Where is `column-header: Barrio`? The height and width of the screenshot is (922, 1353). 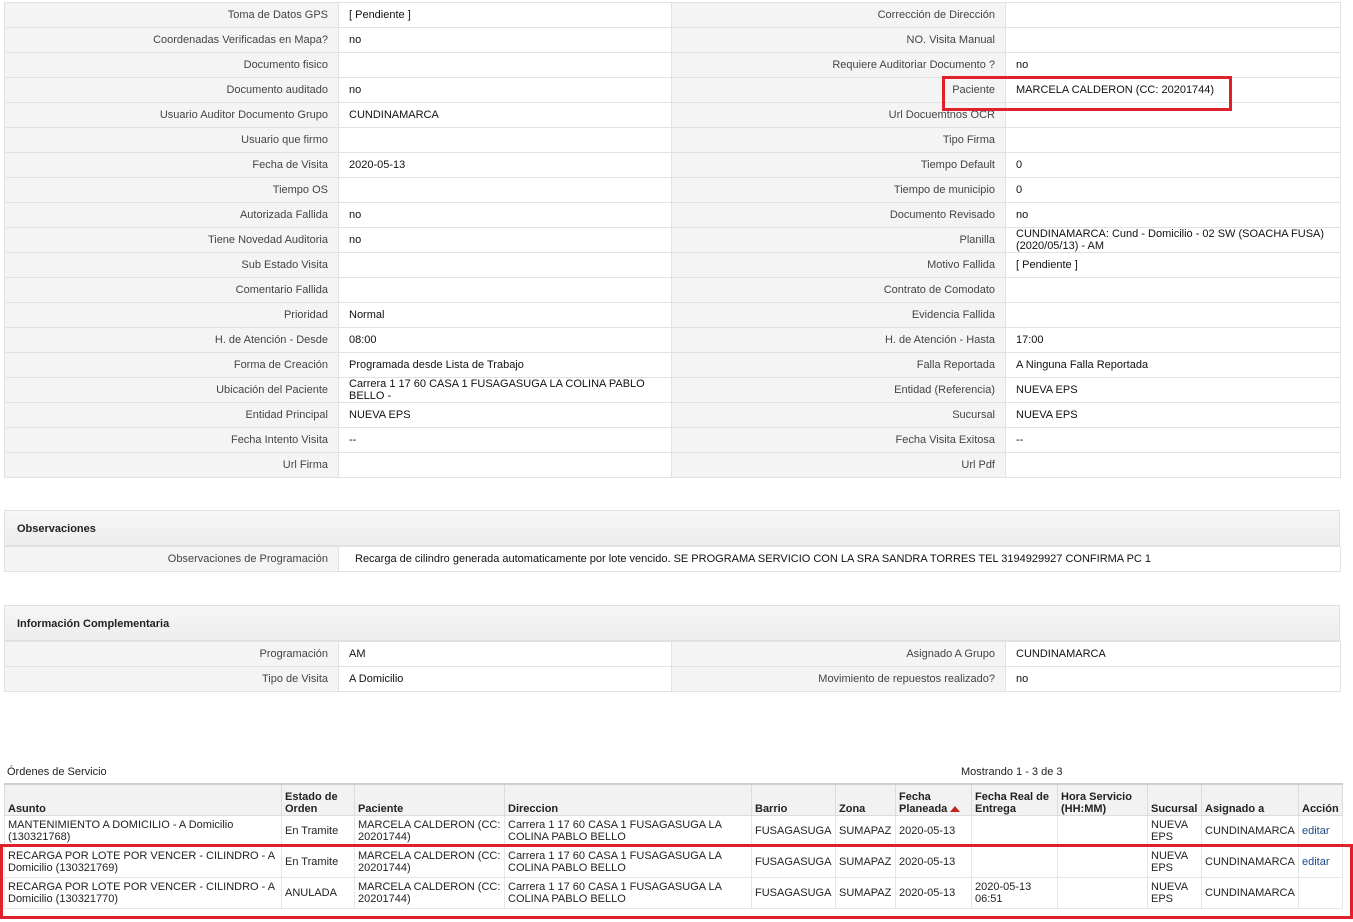
column-header: Barrio is located at coordinates (793, 799).